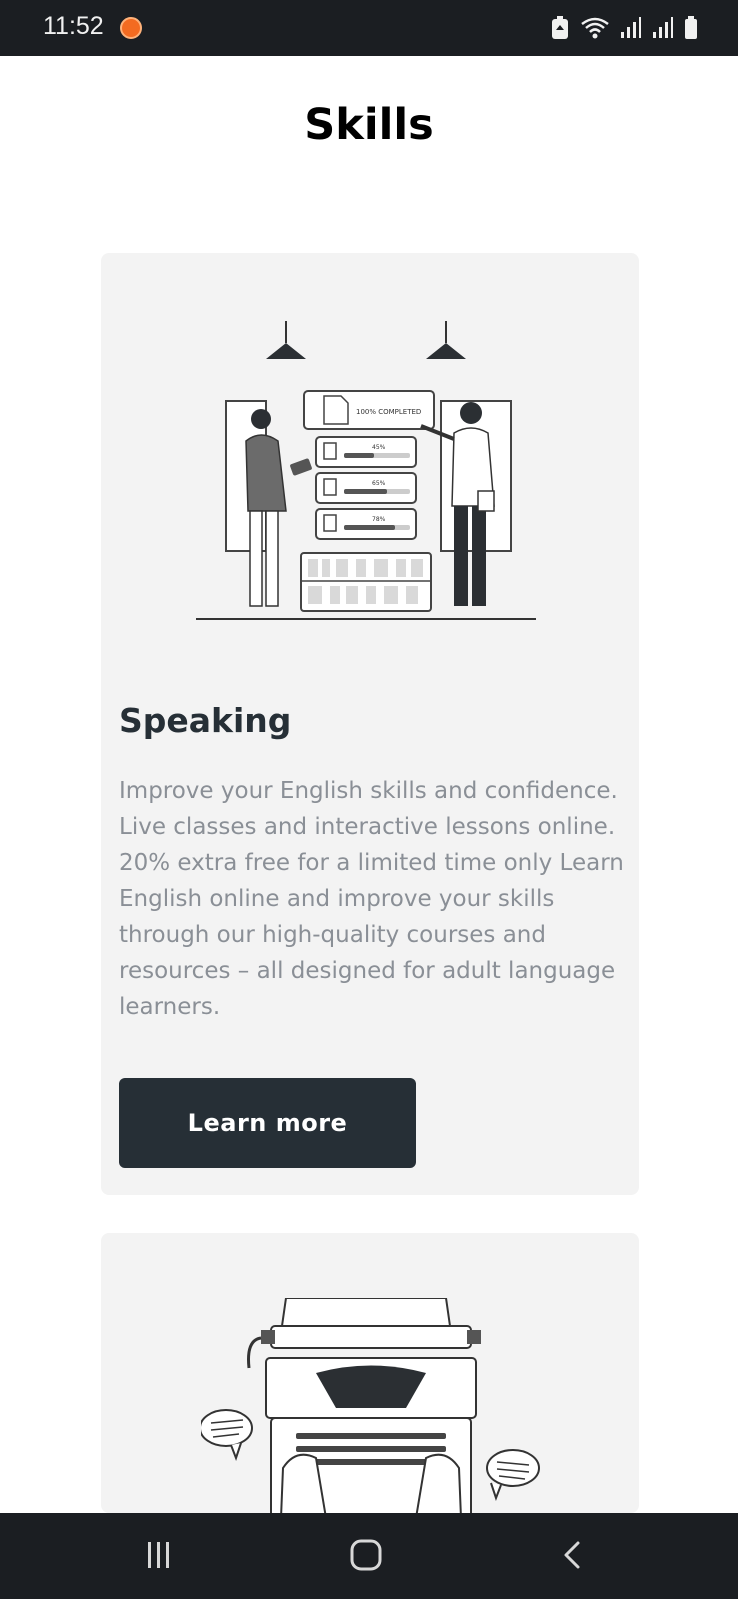 The height and width of the screenshot is (1599, 738). I want to click on navigation-bar, so click(369, 1556).